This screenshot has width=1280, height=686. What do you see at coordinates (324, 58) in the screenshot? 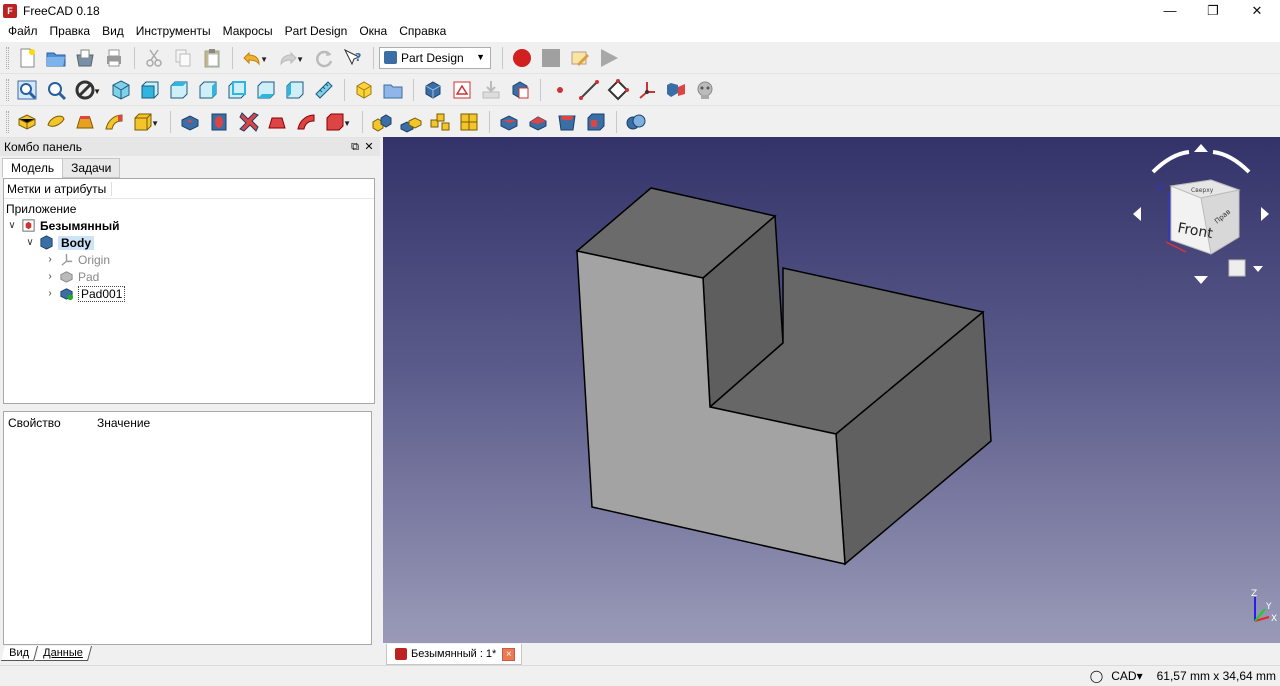
I see `refresh-icon` at bounding box center [324, 58].